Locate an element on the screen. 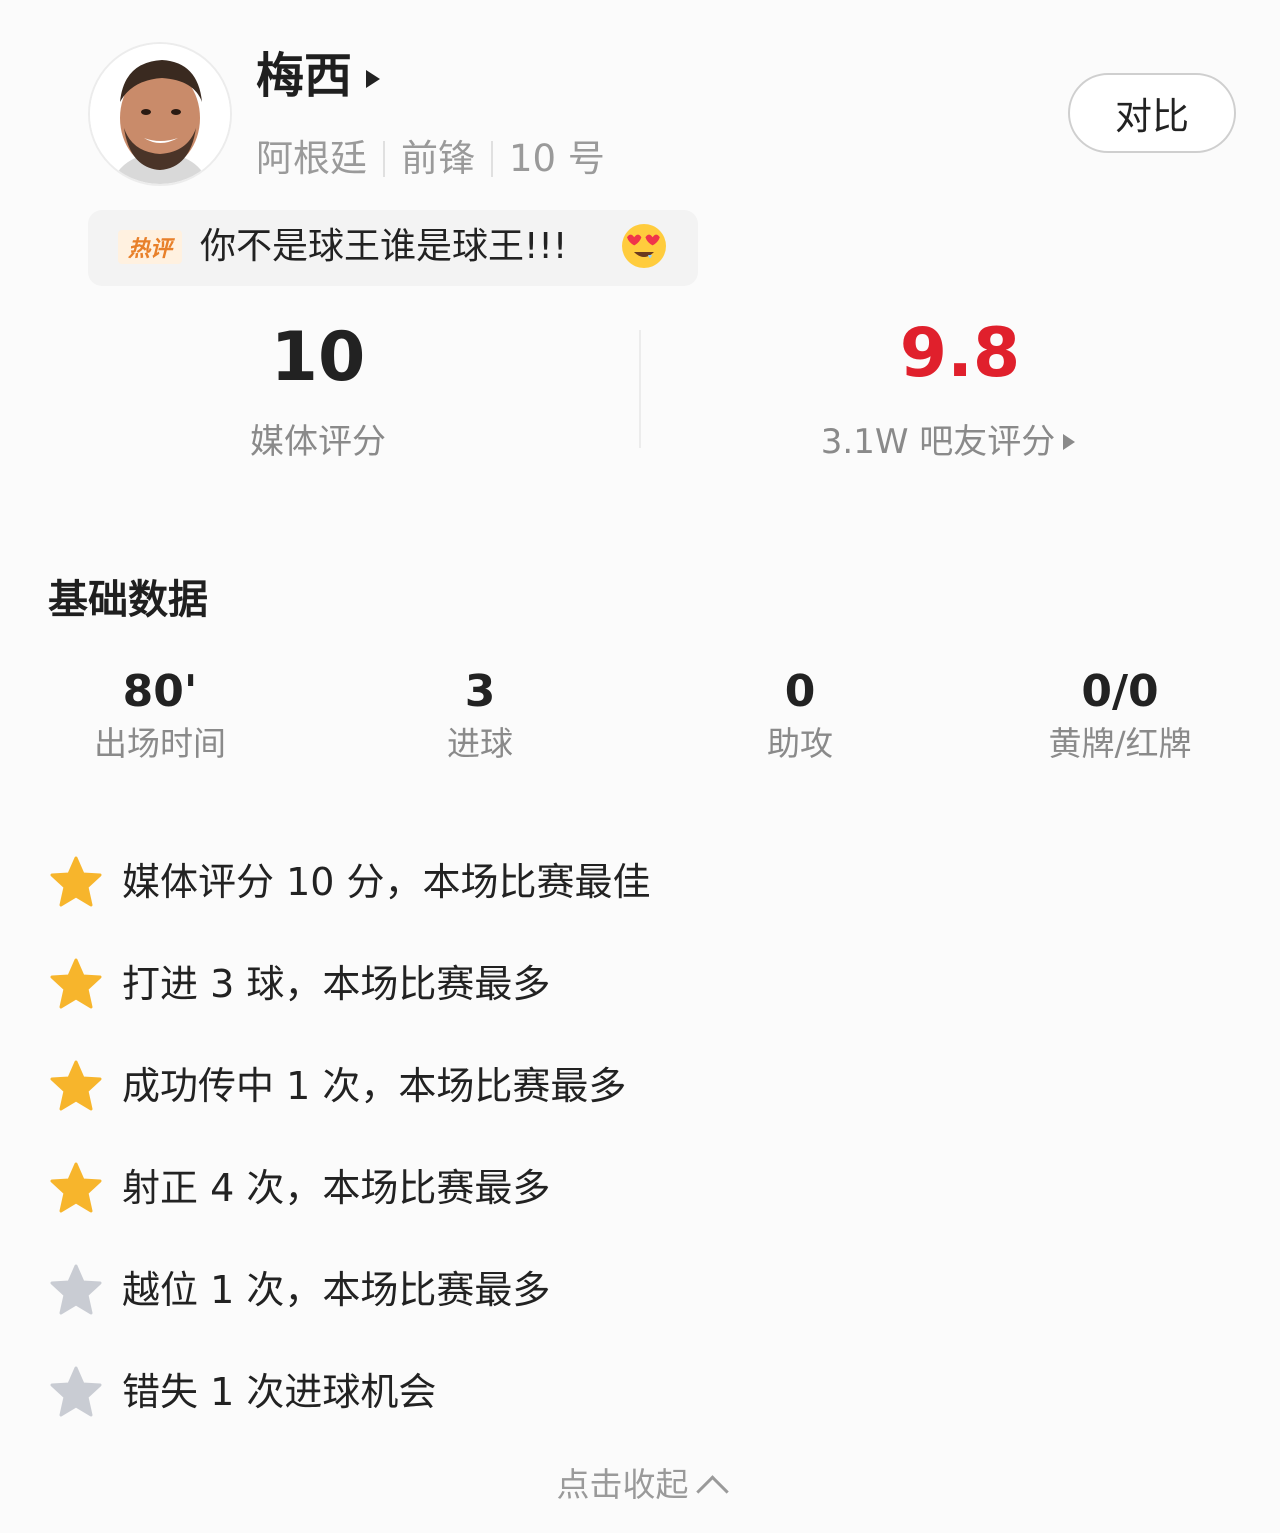 This screenshot has height=1533, width=1280. highlight-item: 越位 1 次，本场比赛最多 is located at coordinates (299, 1290).